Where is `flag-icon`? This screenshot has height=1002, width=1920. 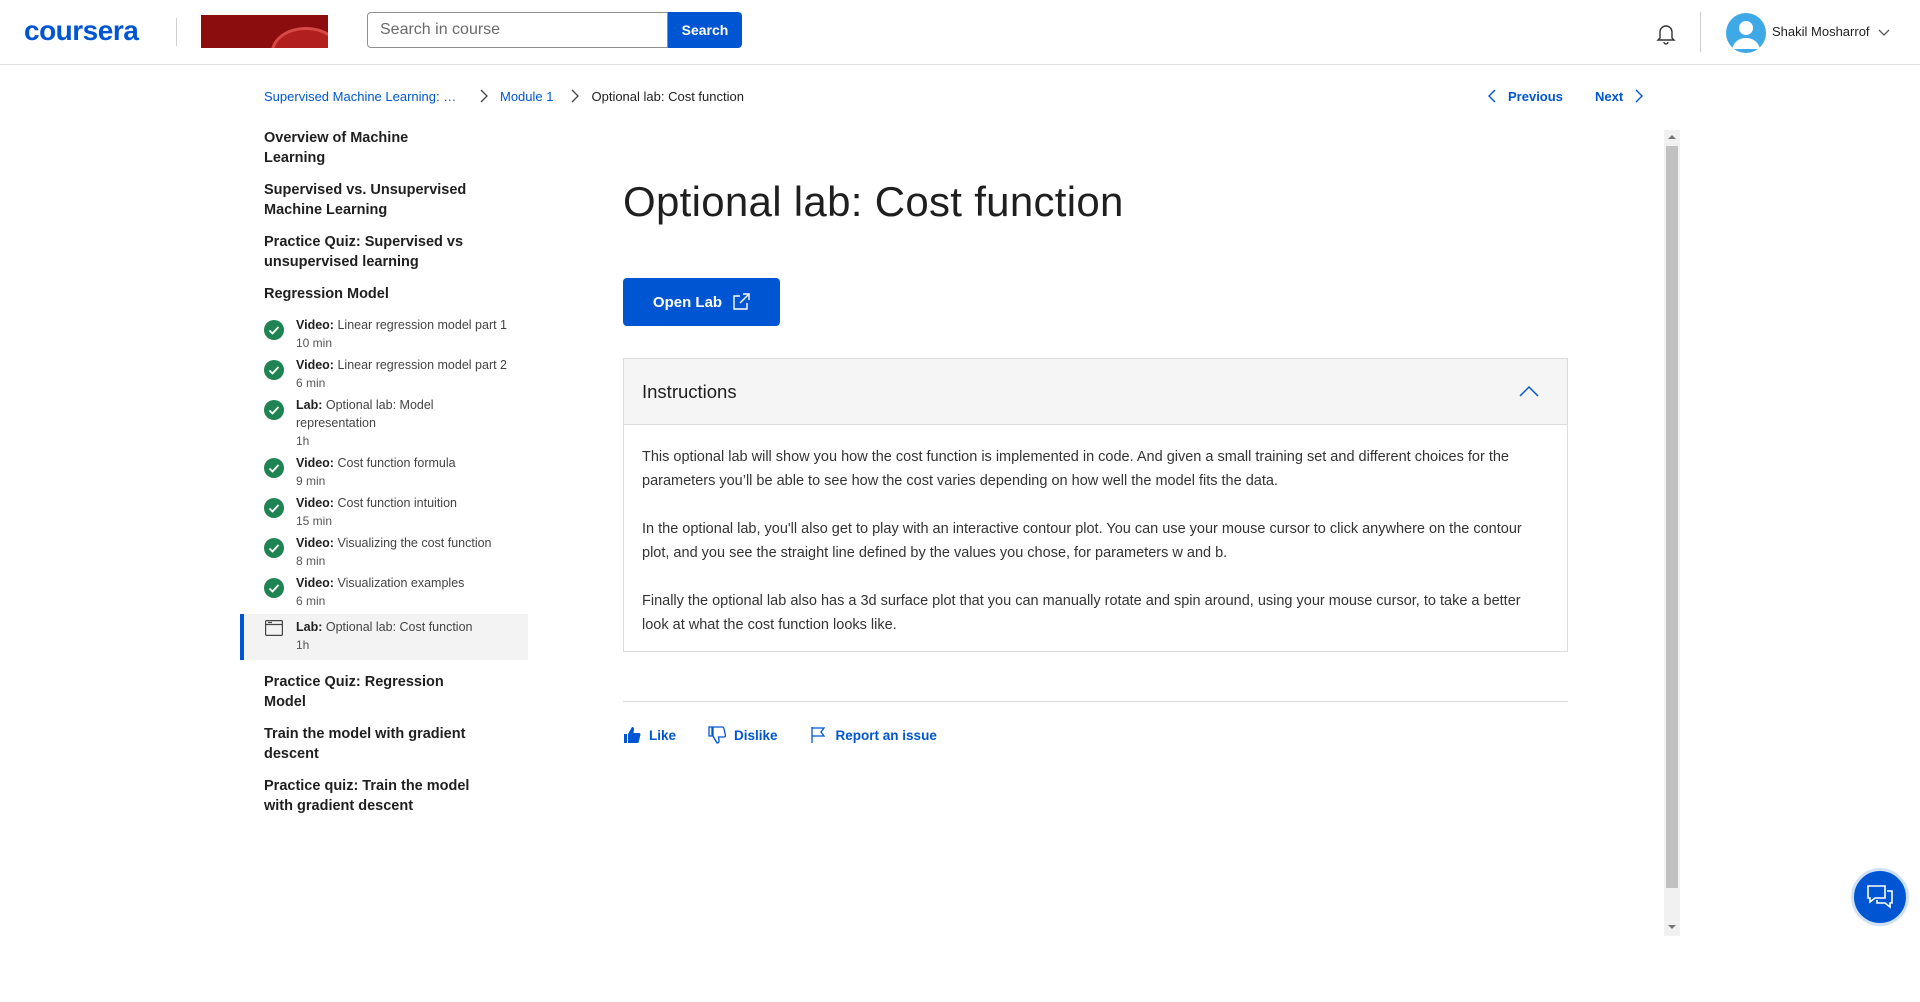 flag-icon is located at coordinates (819, 735).